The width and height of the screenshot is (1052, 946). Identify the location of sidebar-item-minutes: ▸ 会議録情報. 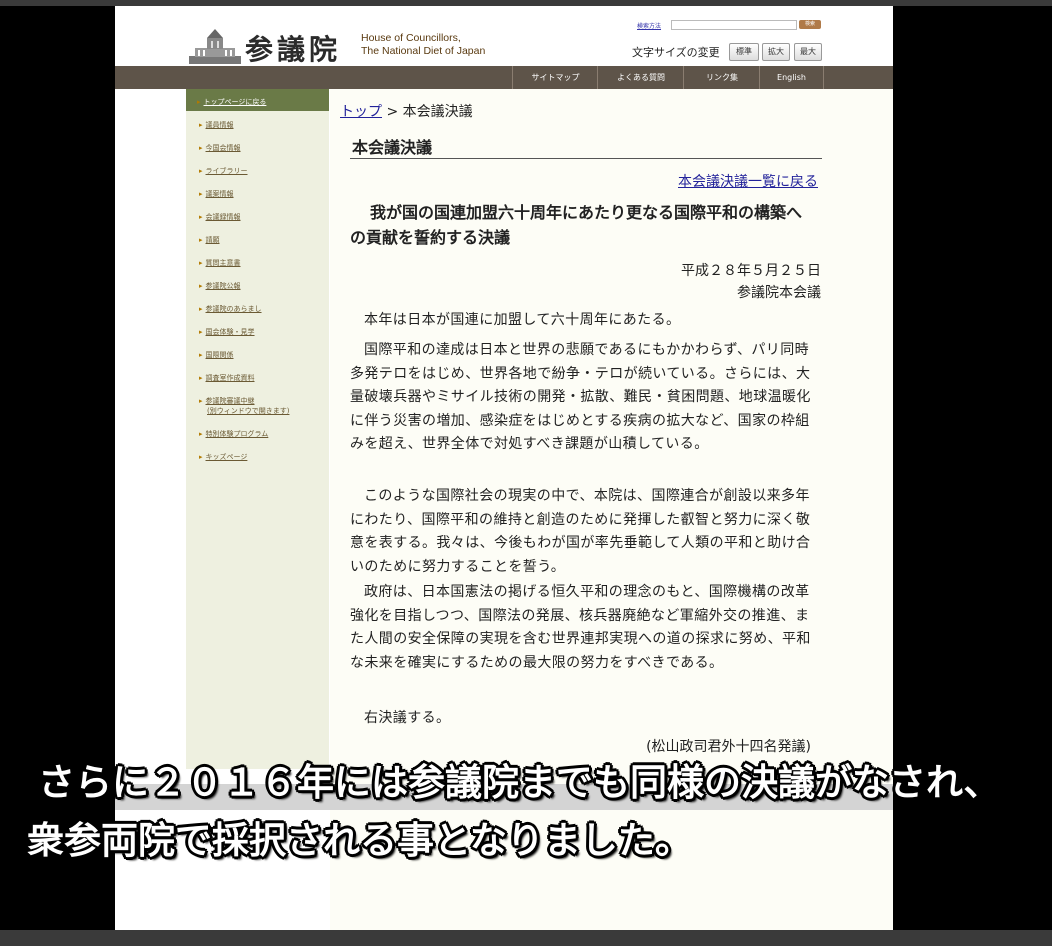
(220, 217).